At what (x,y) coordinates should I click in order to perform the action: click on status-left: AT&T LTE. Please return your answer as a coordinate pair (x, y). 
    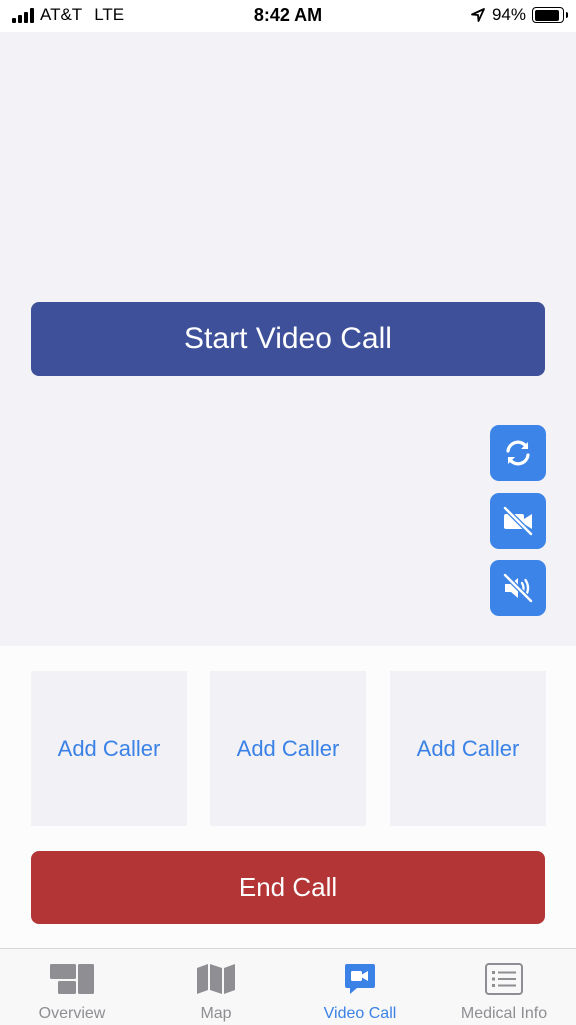
    Looking at the image, I should click on (68, 15).